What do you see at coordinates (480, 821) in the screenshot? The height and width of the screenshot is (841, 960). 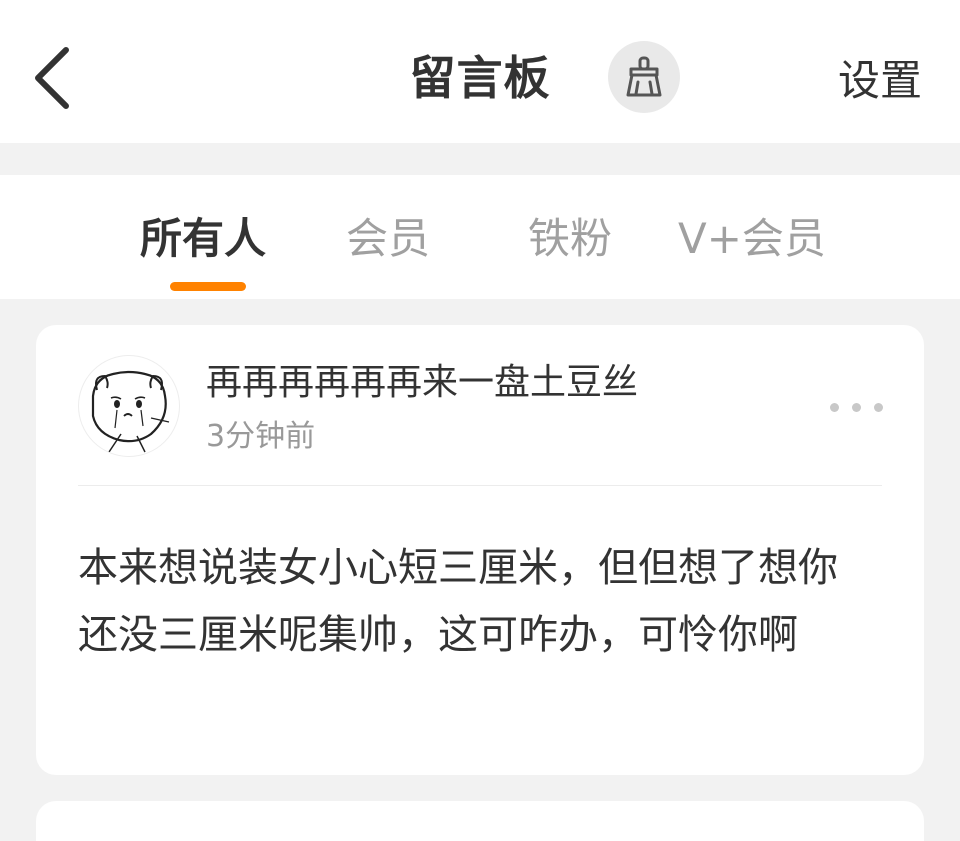 I see `next-message-card` at bounding box center [480, 821].